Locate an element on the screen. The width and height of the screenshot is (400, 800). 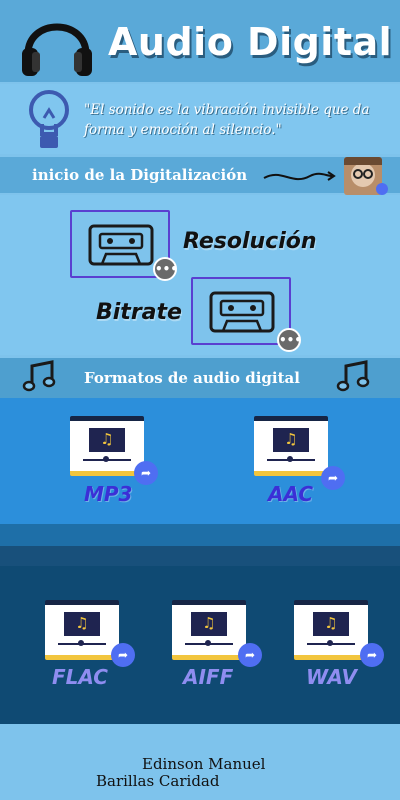
cassette-icon is located at coordinates (242, 312).